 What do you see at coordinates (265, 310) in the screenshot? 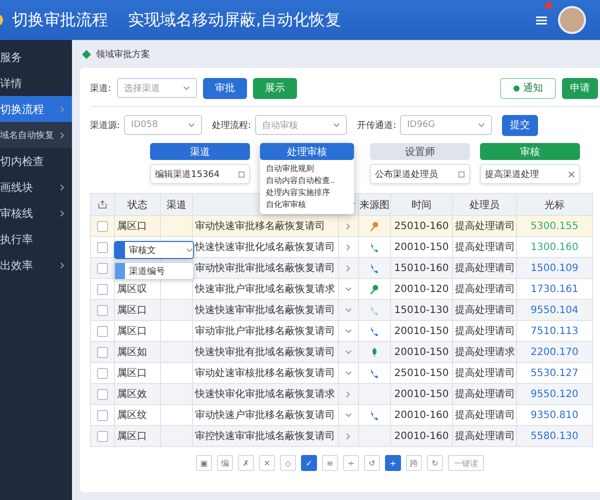
I see `table-cell-text: 快速快速审审批域名蔽恢复请司` at bounding box center [265, 310].